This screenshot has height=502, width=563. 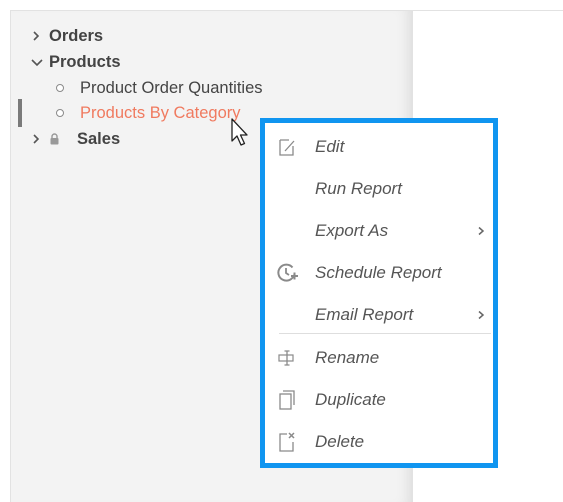 I want to click on delete-icon, so click(x=287, y=442).